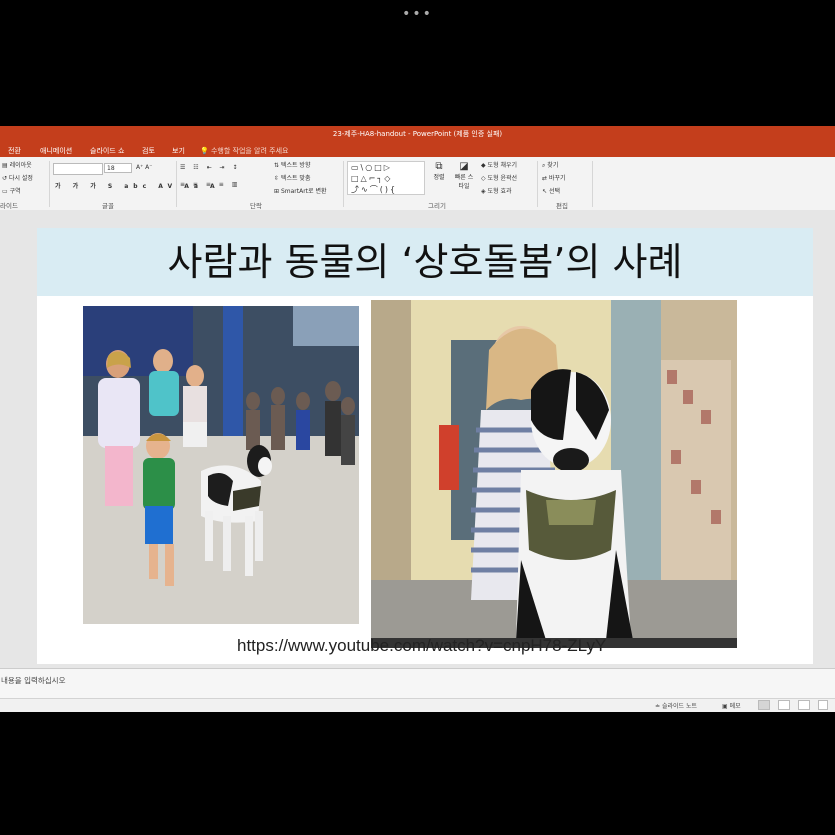 The image size is (835, 835). I want to click on find-button: ⌕ 찾기, so click(550, 165).